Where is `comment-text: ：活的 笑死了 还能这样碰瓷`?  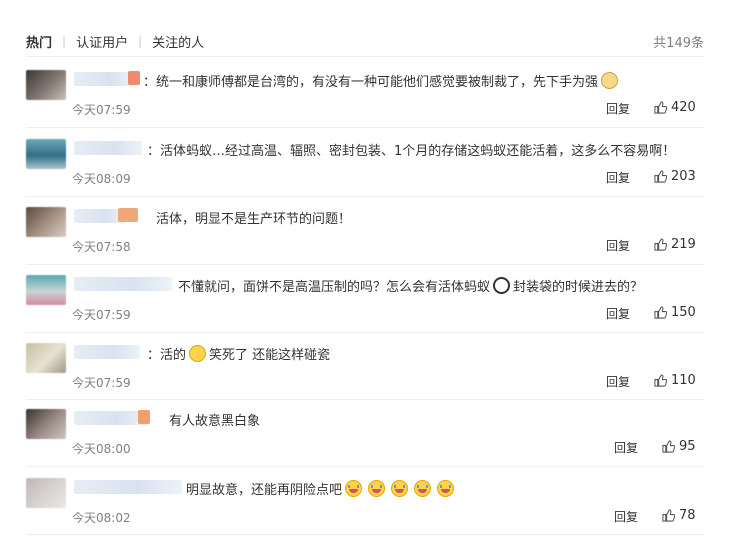
comment-text: ：活的 笑死了 还能这样碰瓷 is located at coordinates (238, 353).